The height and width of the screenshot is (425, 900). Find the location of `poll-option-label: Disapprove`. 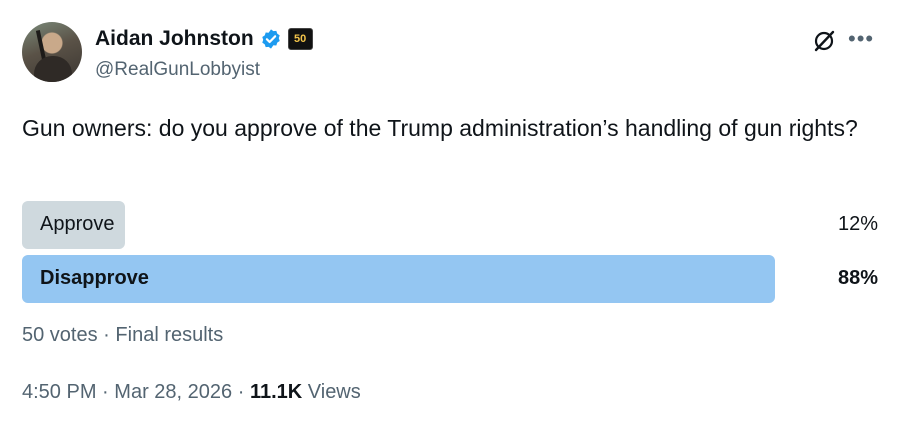

poll-option-label: Disapprove is located at coordinates (94, 278).